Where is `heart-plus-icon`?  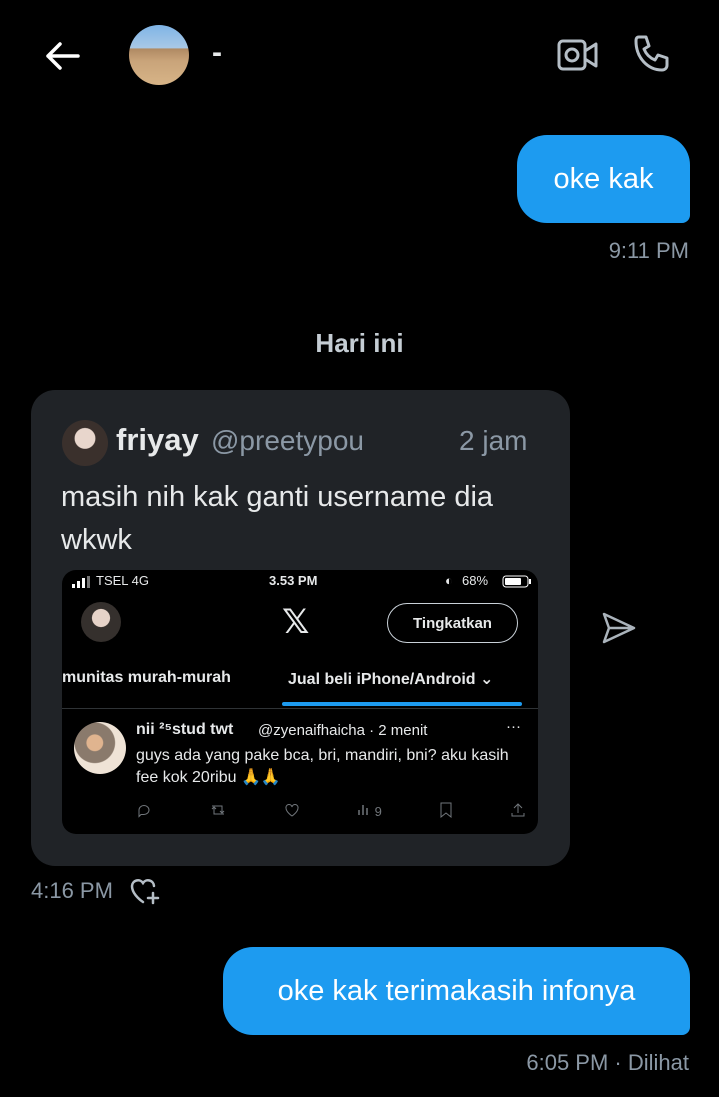
heart-plus-icon is located at coordinates (145, 892).